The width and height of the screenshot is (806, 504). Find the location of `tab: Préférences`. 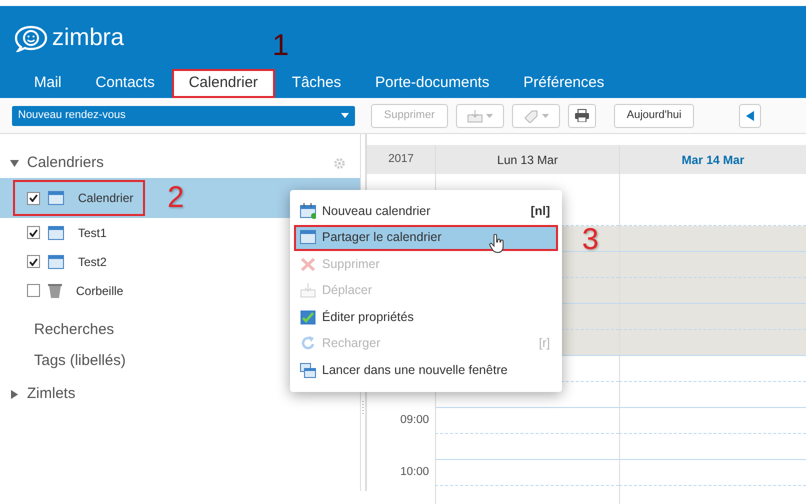

tab: Préférences is located at coordinates (564, 83).